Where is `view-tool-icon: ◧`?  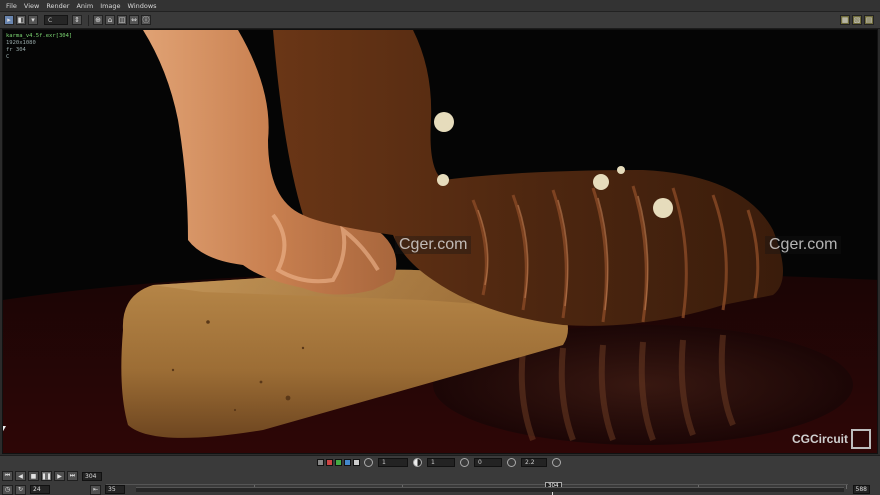
view-tool-icon: ◧ is located at coordinates (21, 20).